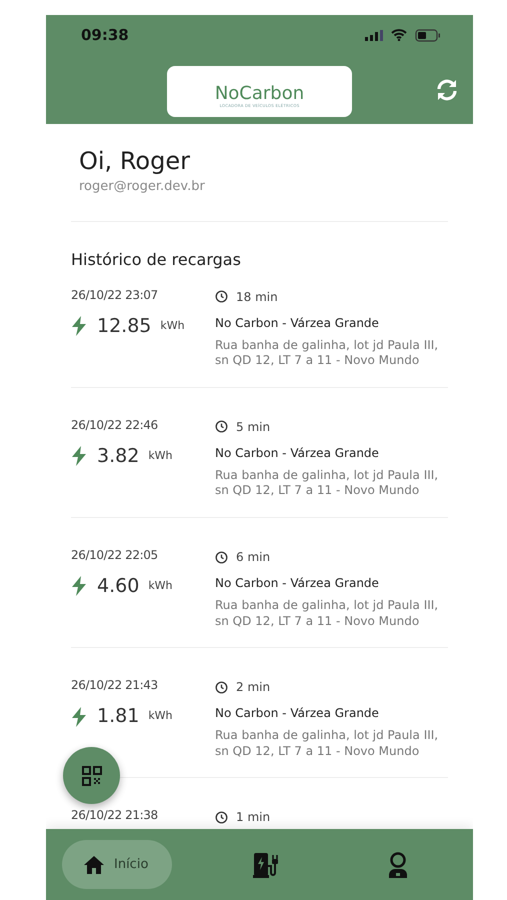 The image size is (507, 900). I want to click on qr-scan-button, so click(91, 775).